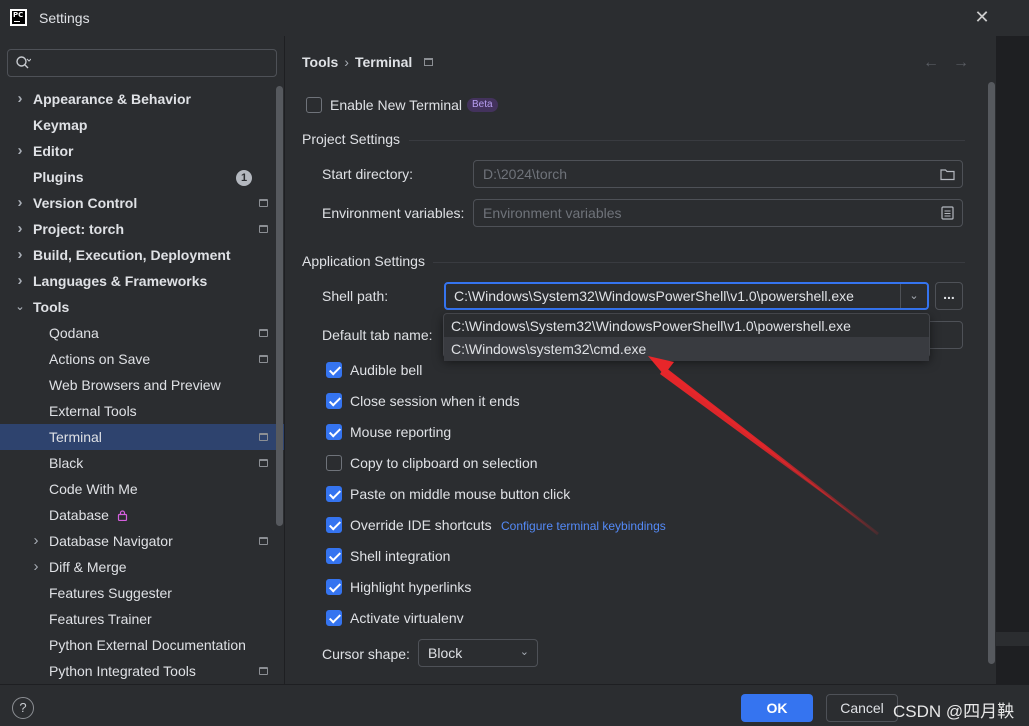 The height and width of the screenshot is (726, 1029). I want to click on combo-divider, so click(900, 296).